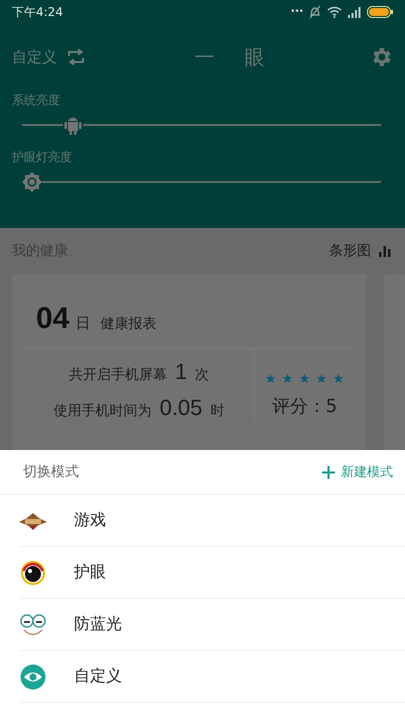 The width and height of the screenshot is (405, 720). I want to click on app-title: 一 眼, so click(235, 57).